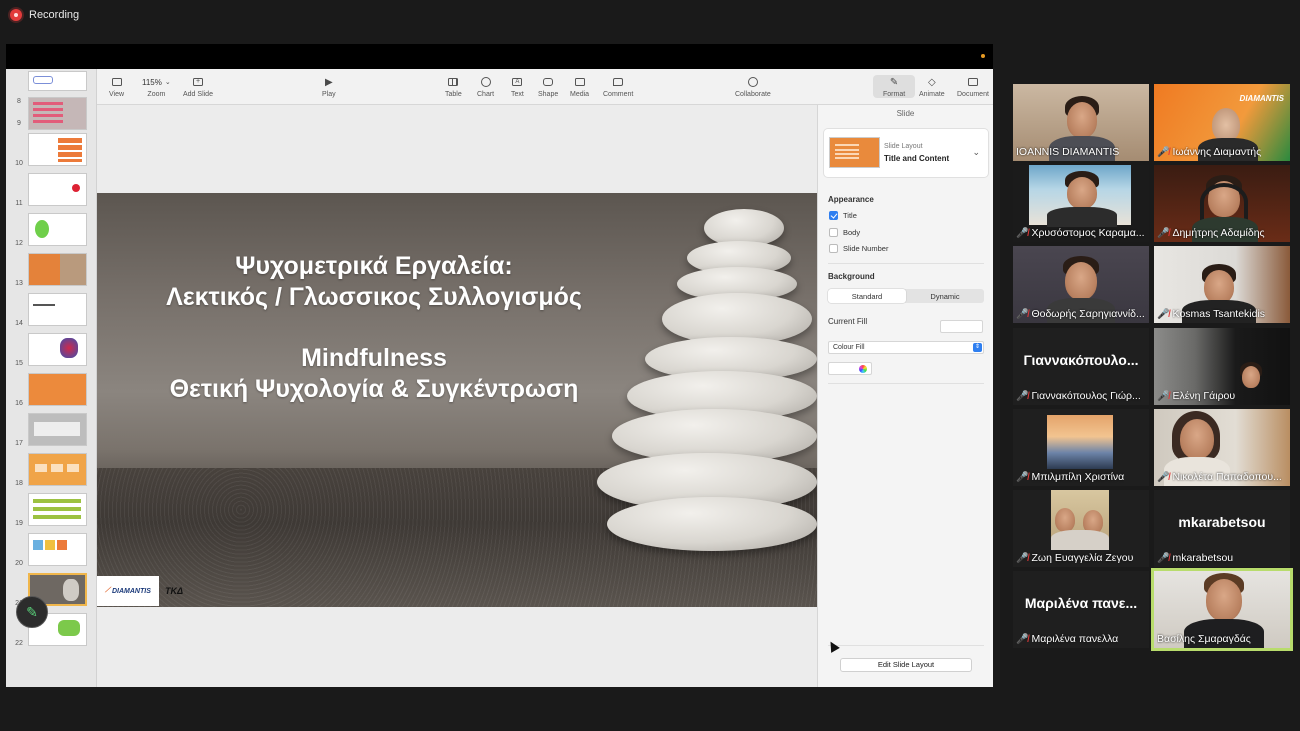 This screenshot has height=731, width=1300. What do you see at coordinates (198, 86) in the screenshot?
I see `add-slide-button: + Add Slide` at bounding box center [198, 86].